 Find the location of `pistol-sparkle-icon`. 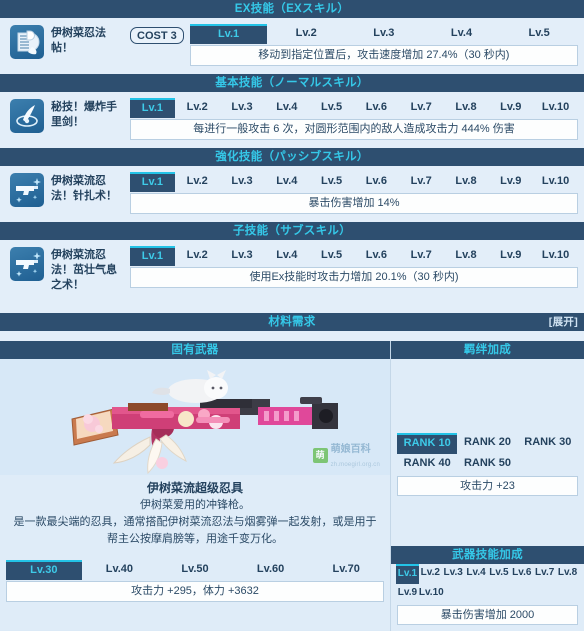

pistol-sparkle-icon is located at coordinates (27, 264).